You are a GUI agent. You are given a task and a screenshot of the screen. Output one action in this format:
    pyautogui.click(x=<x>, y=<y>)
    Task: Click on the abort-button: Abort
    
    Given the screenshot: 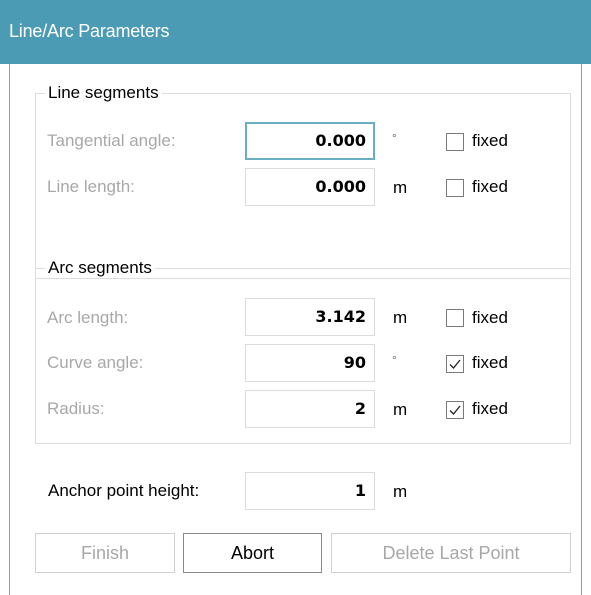 What is the action you would take?
    pyautogui.click(x=252, y=553)
    